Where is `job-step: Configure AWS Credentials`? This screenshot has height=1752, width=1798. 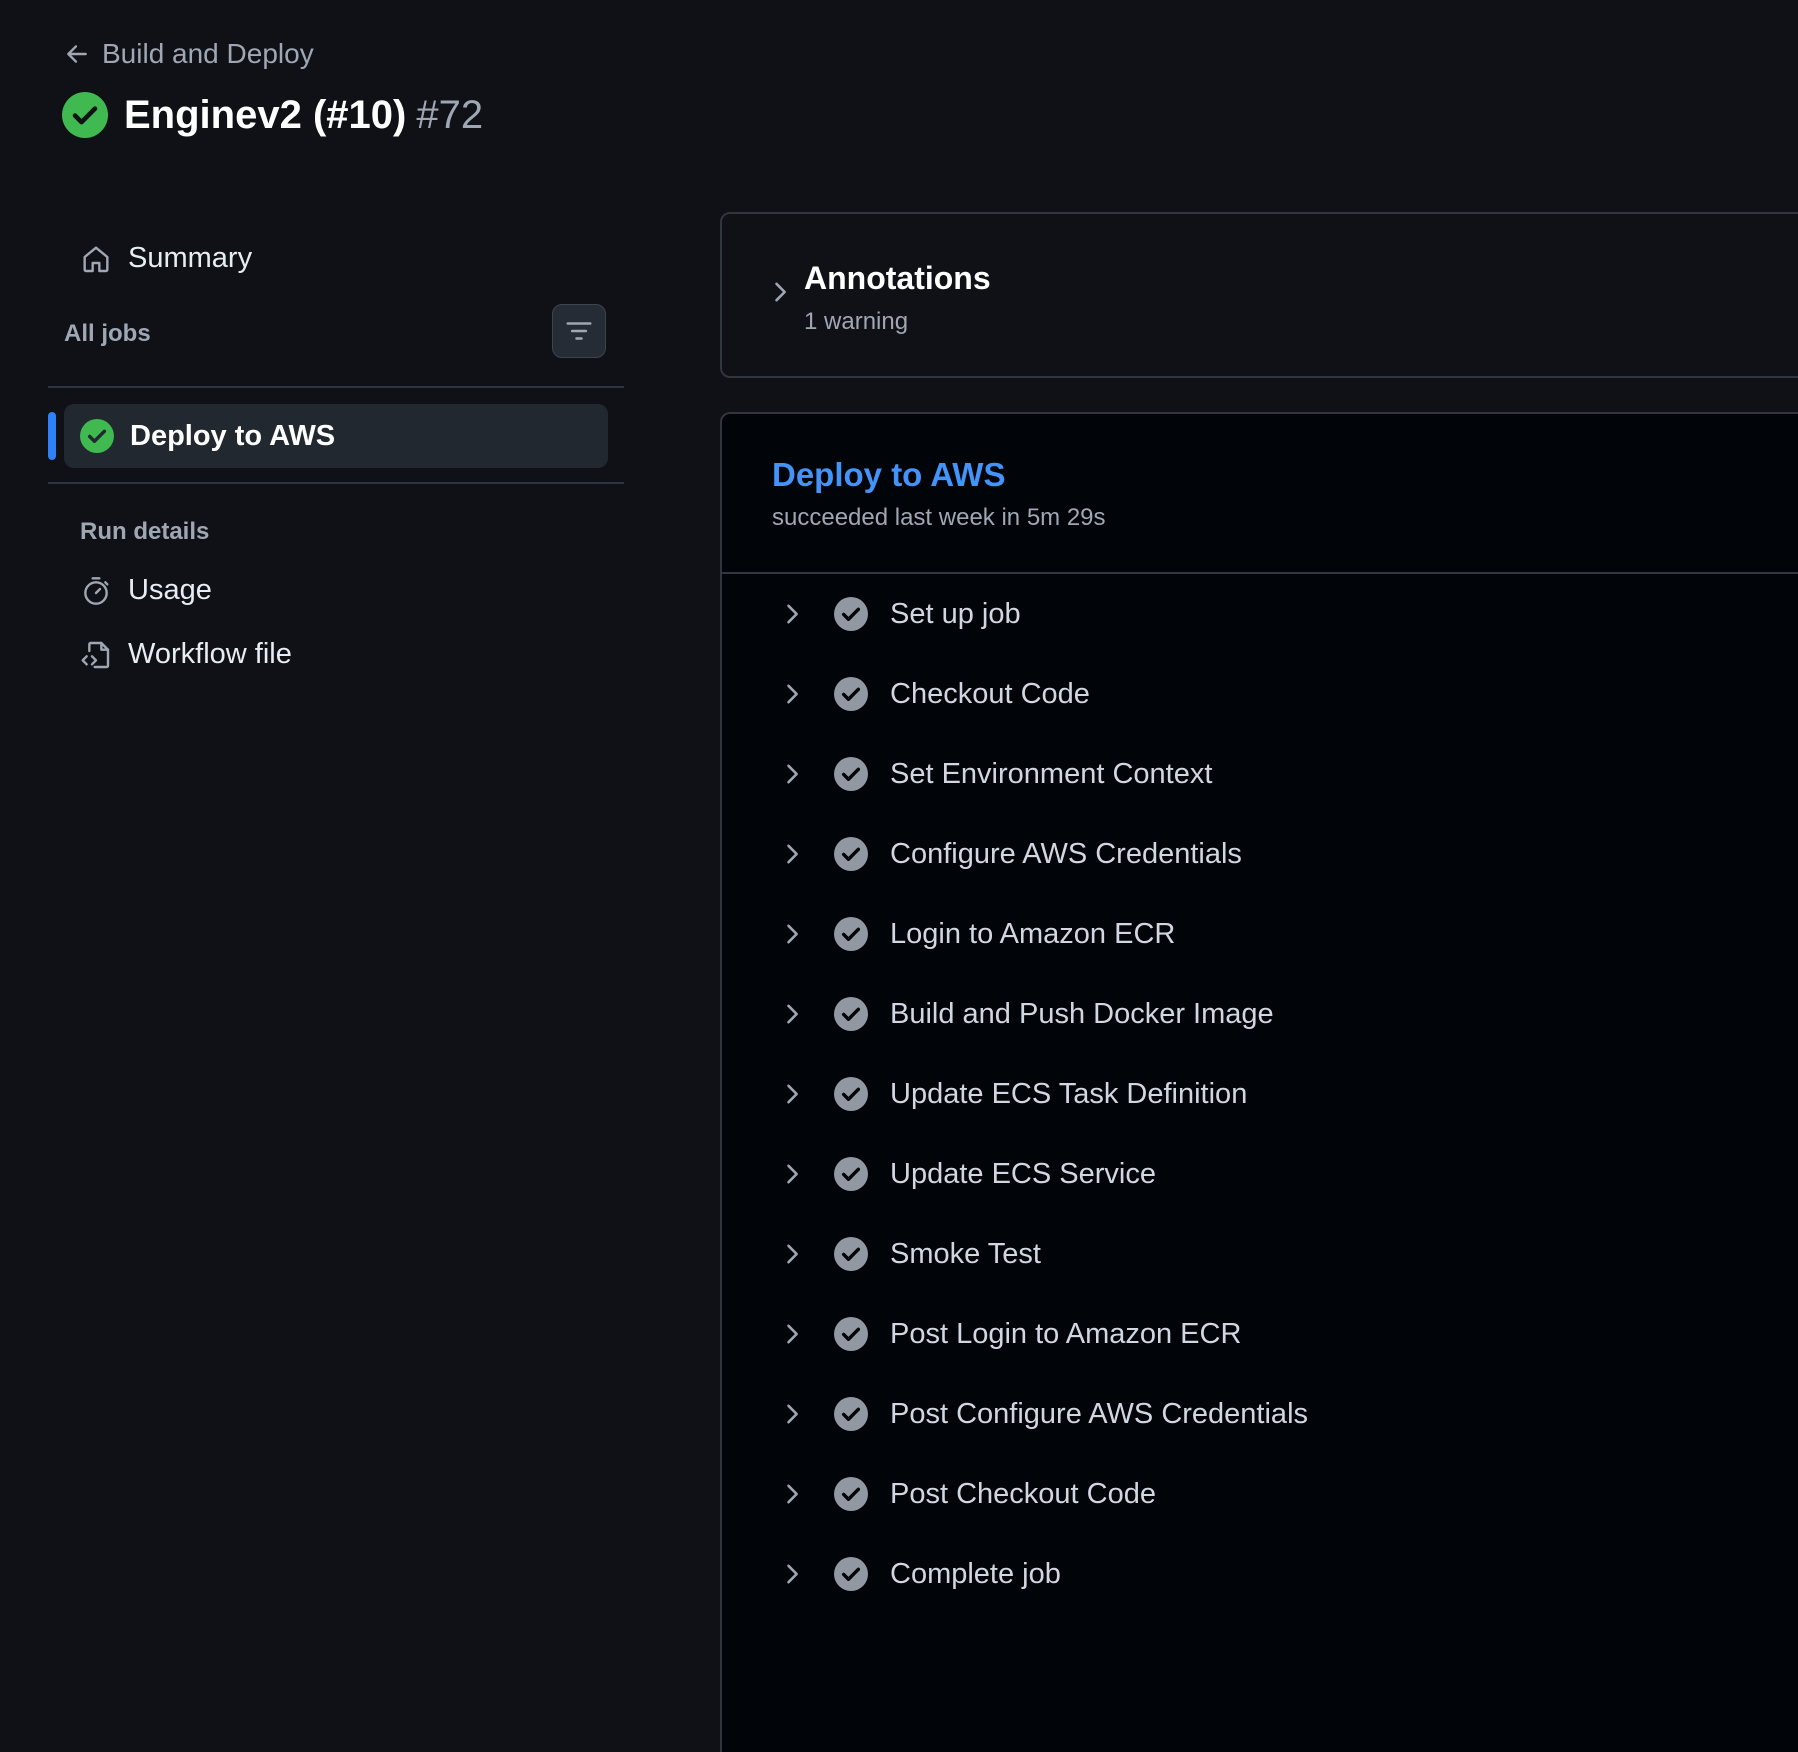
job-step: Configure AWS Credentials is located at coordinates (1260, 854).